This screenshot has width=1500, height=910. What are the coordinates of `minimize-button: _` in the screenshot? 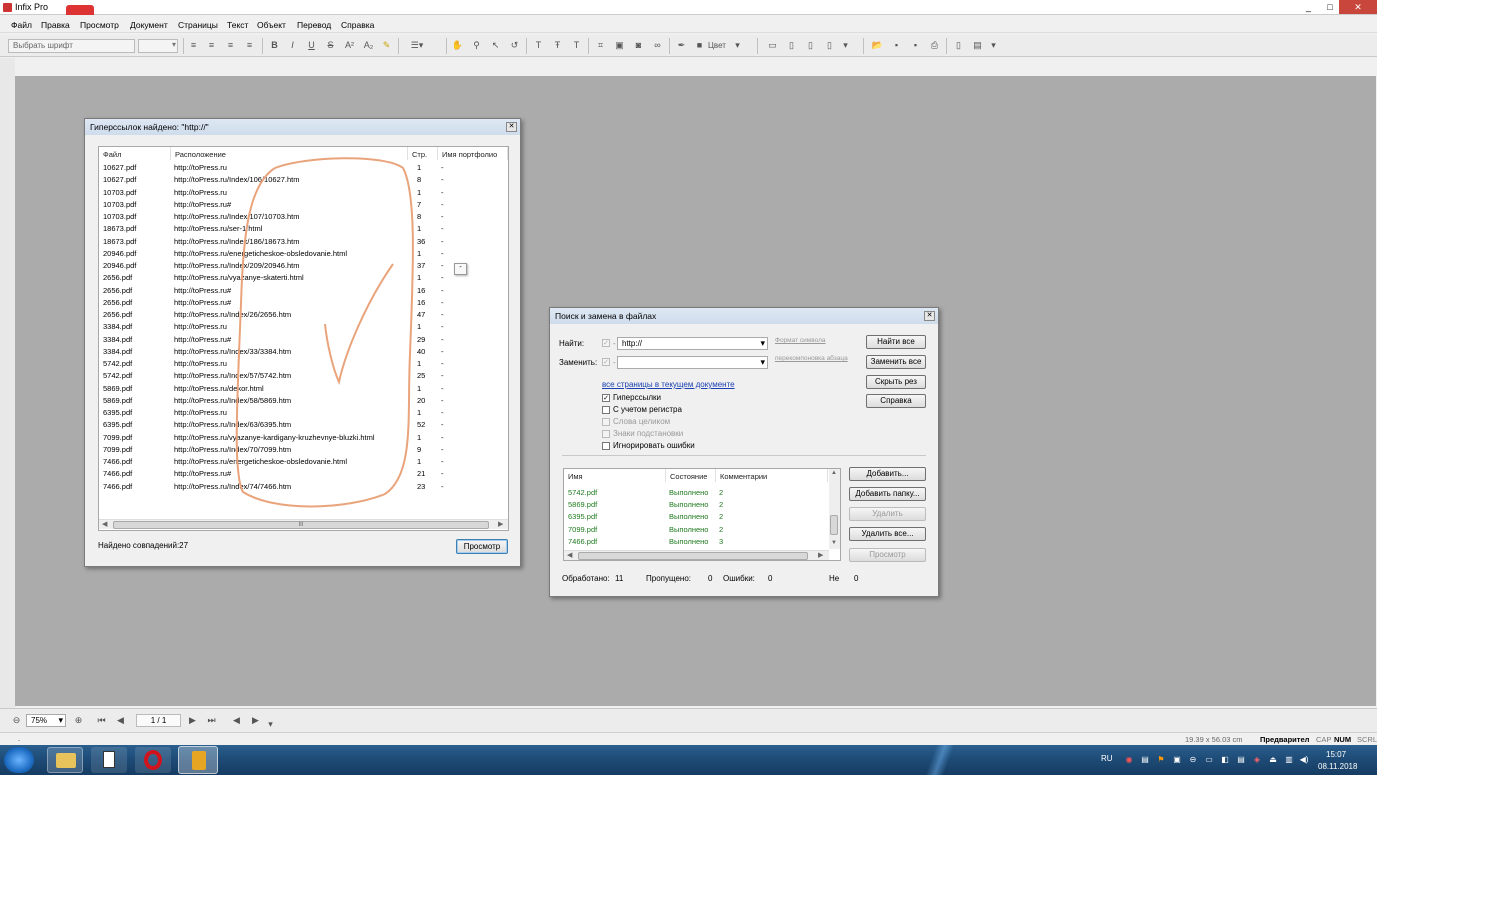 It's located at (1308, 7).